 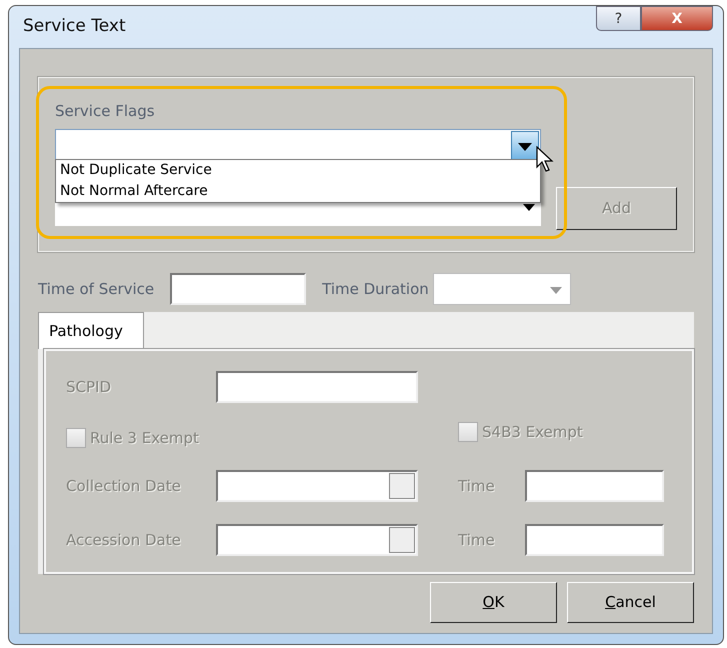 What do you see at coordinates (532, 432) in the screenshot?
I see `checkbox-label: S4B3 Exempt` at bounding box center [532, 432].